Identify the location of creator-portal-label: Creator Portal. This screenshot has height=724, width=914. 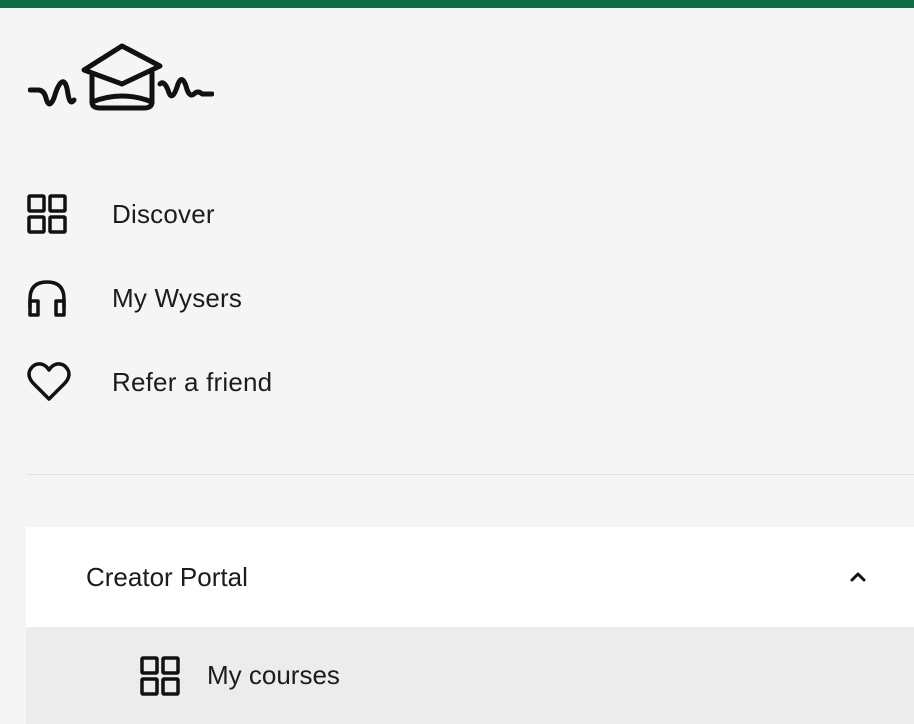
(167, 576).